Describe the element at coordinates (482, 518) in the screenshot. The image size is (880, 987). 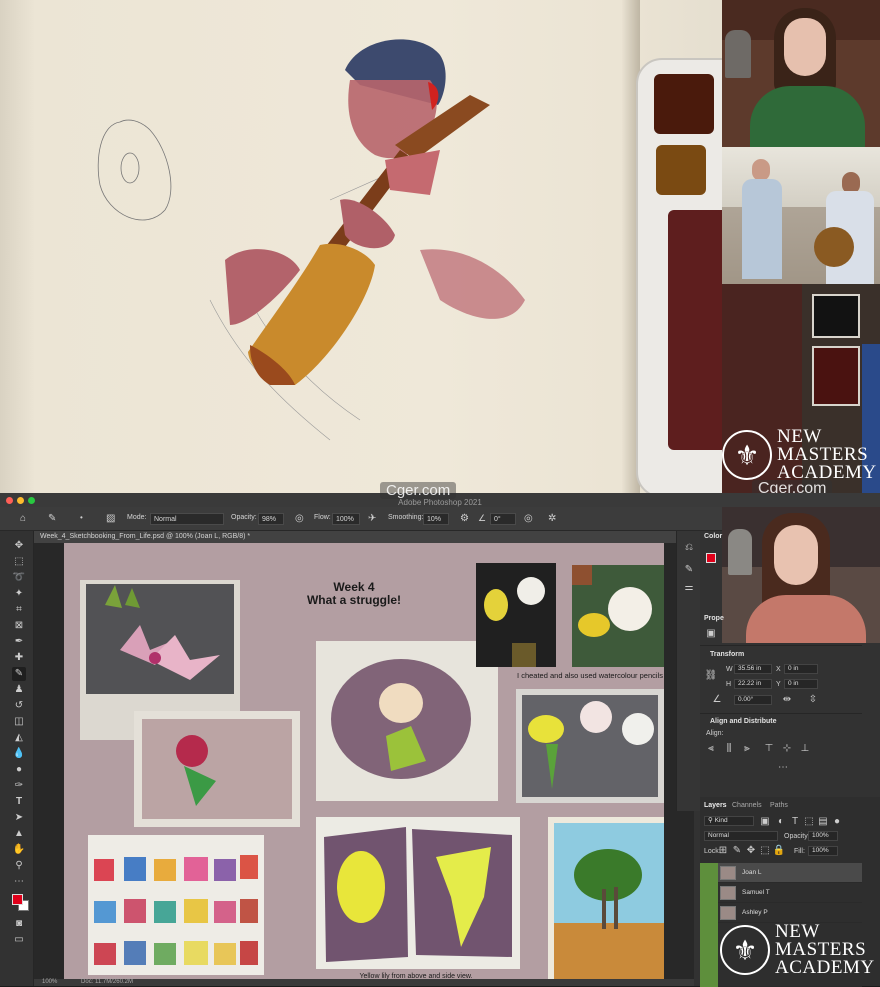
I see `angle-icon: ∠` at that location.